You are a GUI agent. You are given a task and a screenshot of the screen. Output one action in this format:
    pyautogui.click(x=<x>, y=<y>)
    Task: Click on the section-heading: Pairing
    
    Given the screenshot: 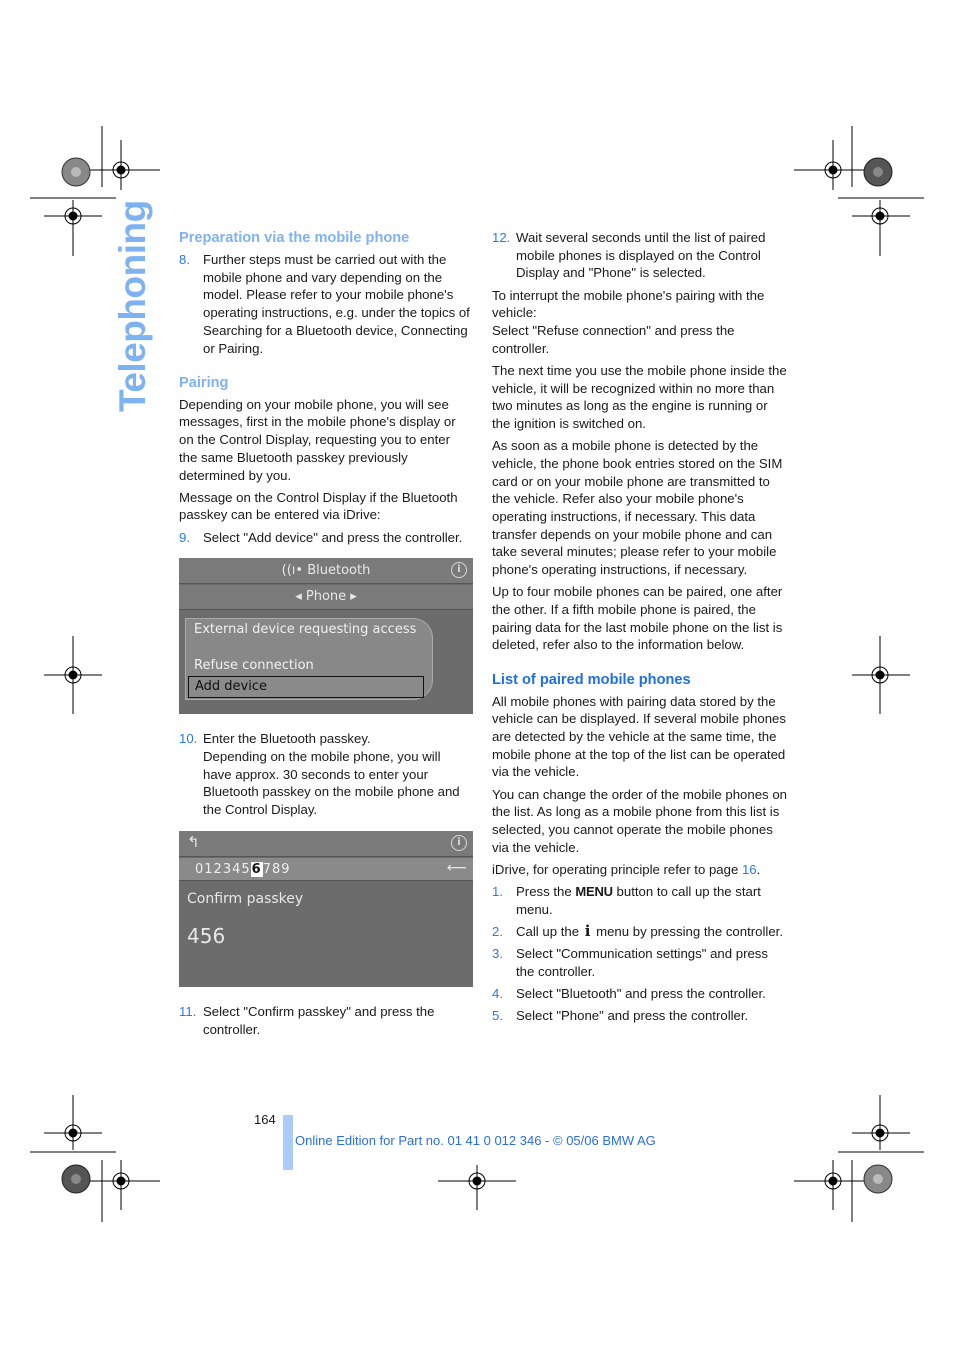 What is the action you would take?
    pyautogui.click(x=204, y=382)
    